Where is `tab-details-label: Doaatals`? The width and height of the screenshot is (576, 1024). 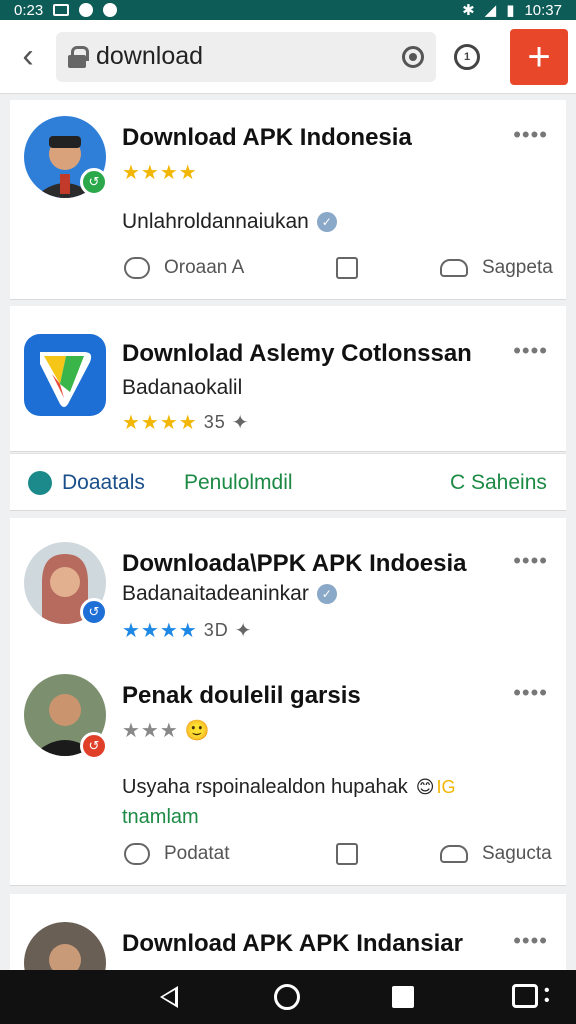
tab-details-label: Doaatals is located at coordinates (103, 482).